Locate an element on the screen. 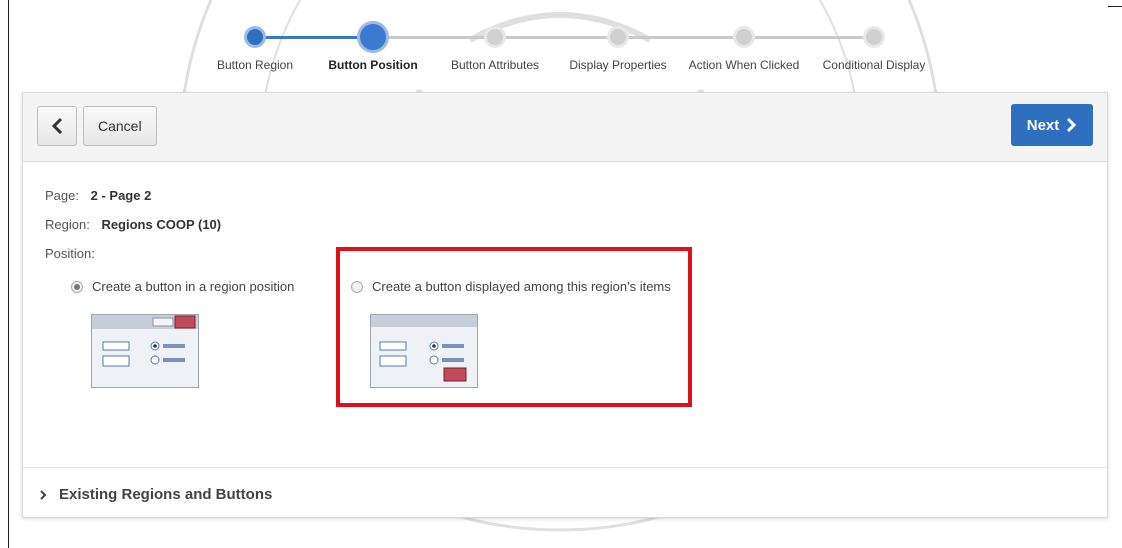 The image size is (1122, 548). region-info: Region: Regions COOP (10) is located at coordinates (133, 224).